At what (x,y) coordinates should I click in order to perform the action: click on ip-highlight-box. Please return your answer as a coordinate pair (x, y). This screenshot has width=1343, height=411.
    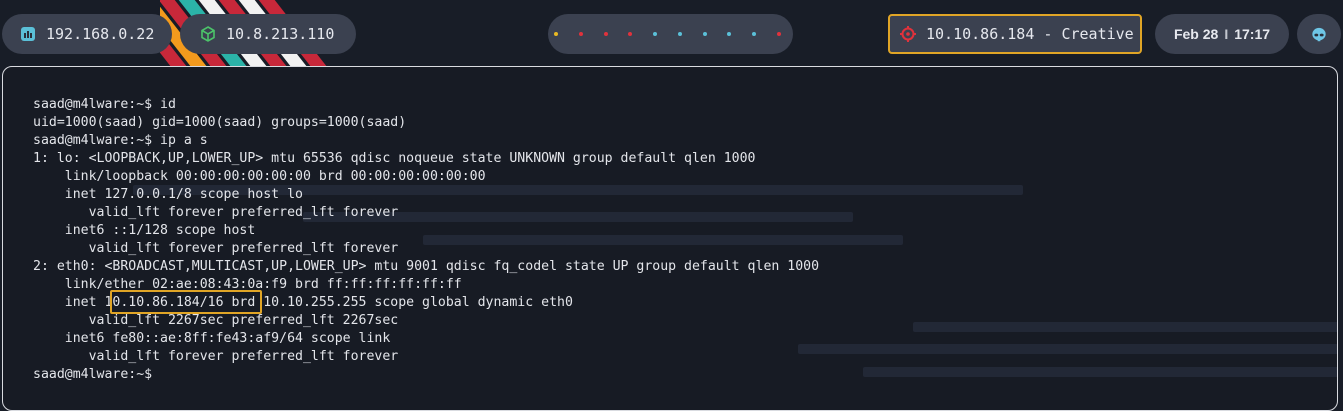
    Looking at the image, I should click on (186, 302).